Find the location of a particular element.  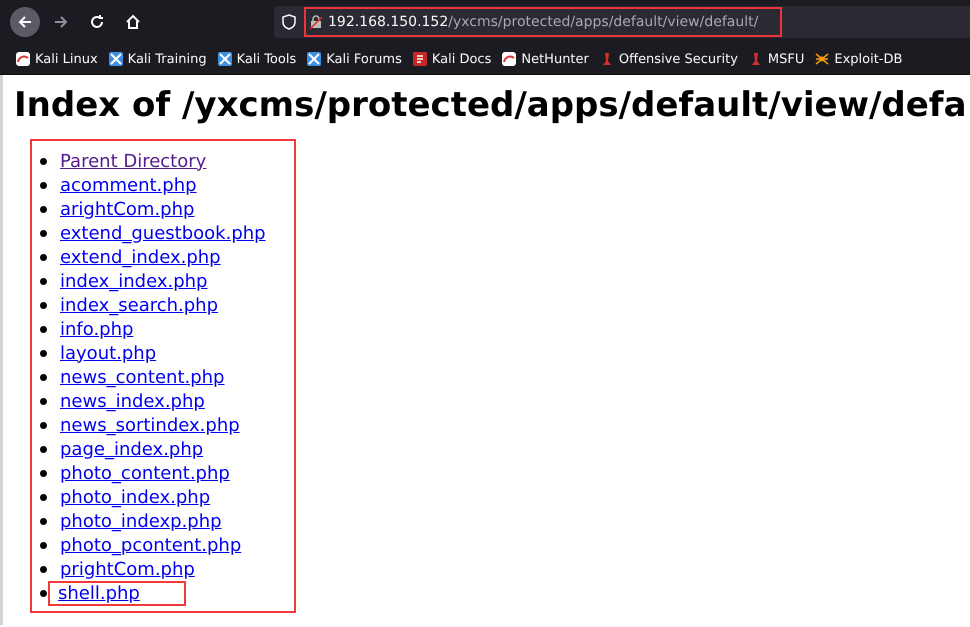

file-link: news_index.php is located at coordinates (132, 401).